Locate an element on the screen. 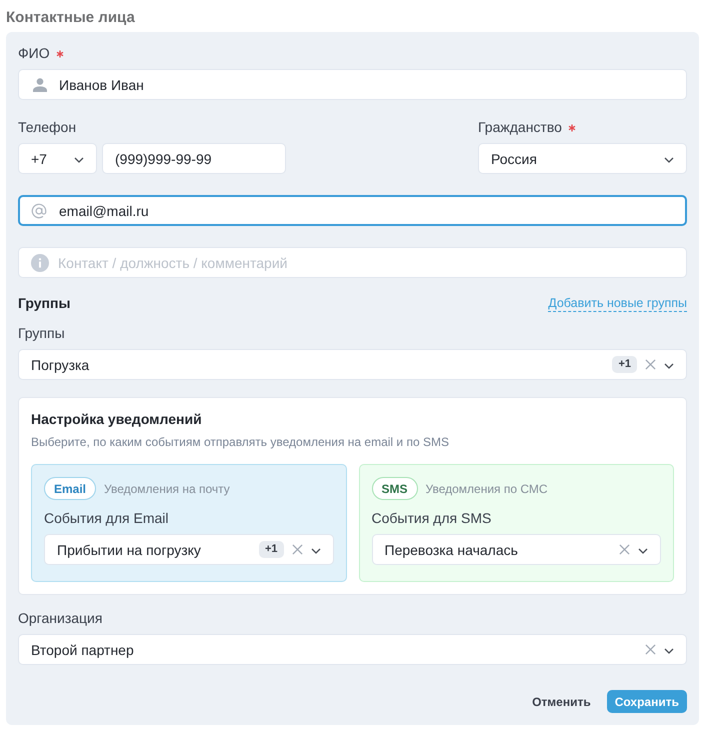 The width and height of the screenshot is (708, 731). at-sign-icon is located at coordinates (39, 210).